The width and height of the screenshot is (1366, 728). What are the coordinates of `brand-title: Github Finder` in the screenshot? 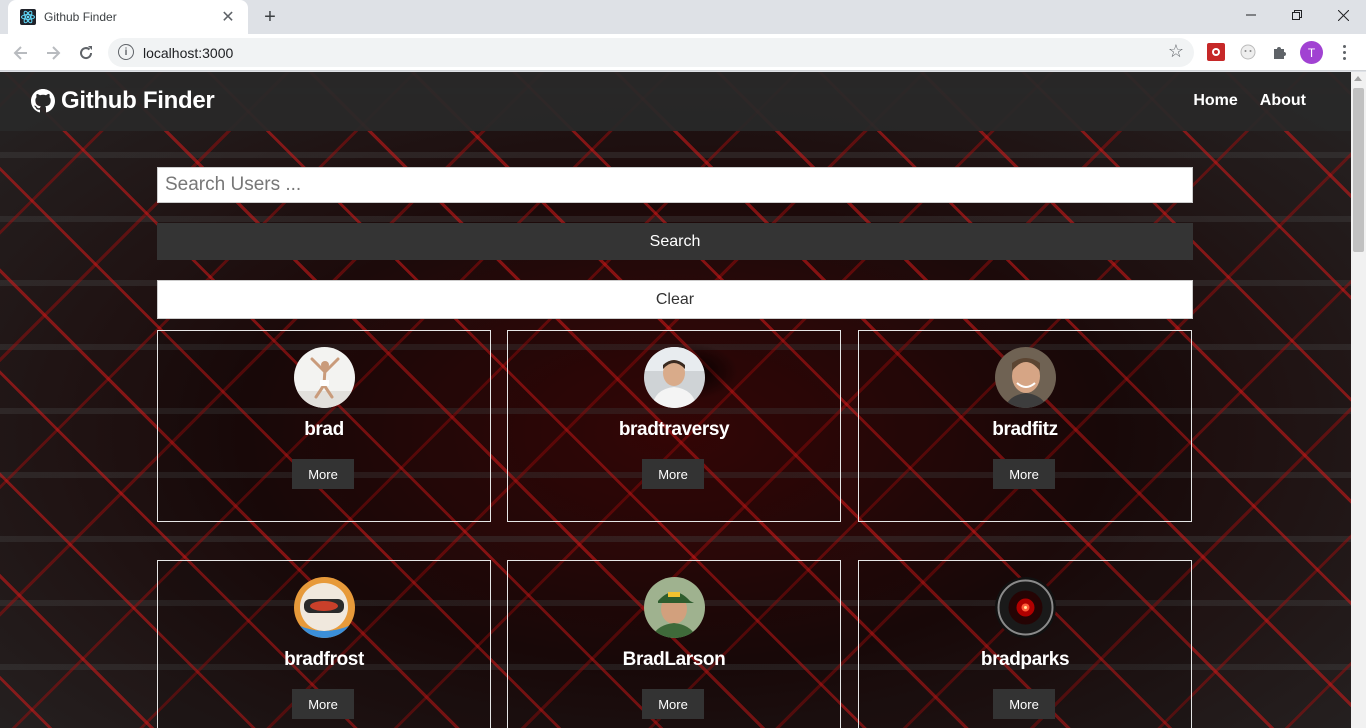 It's located at (138, 100).